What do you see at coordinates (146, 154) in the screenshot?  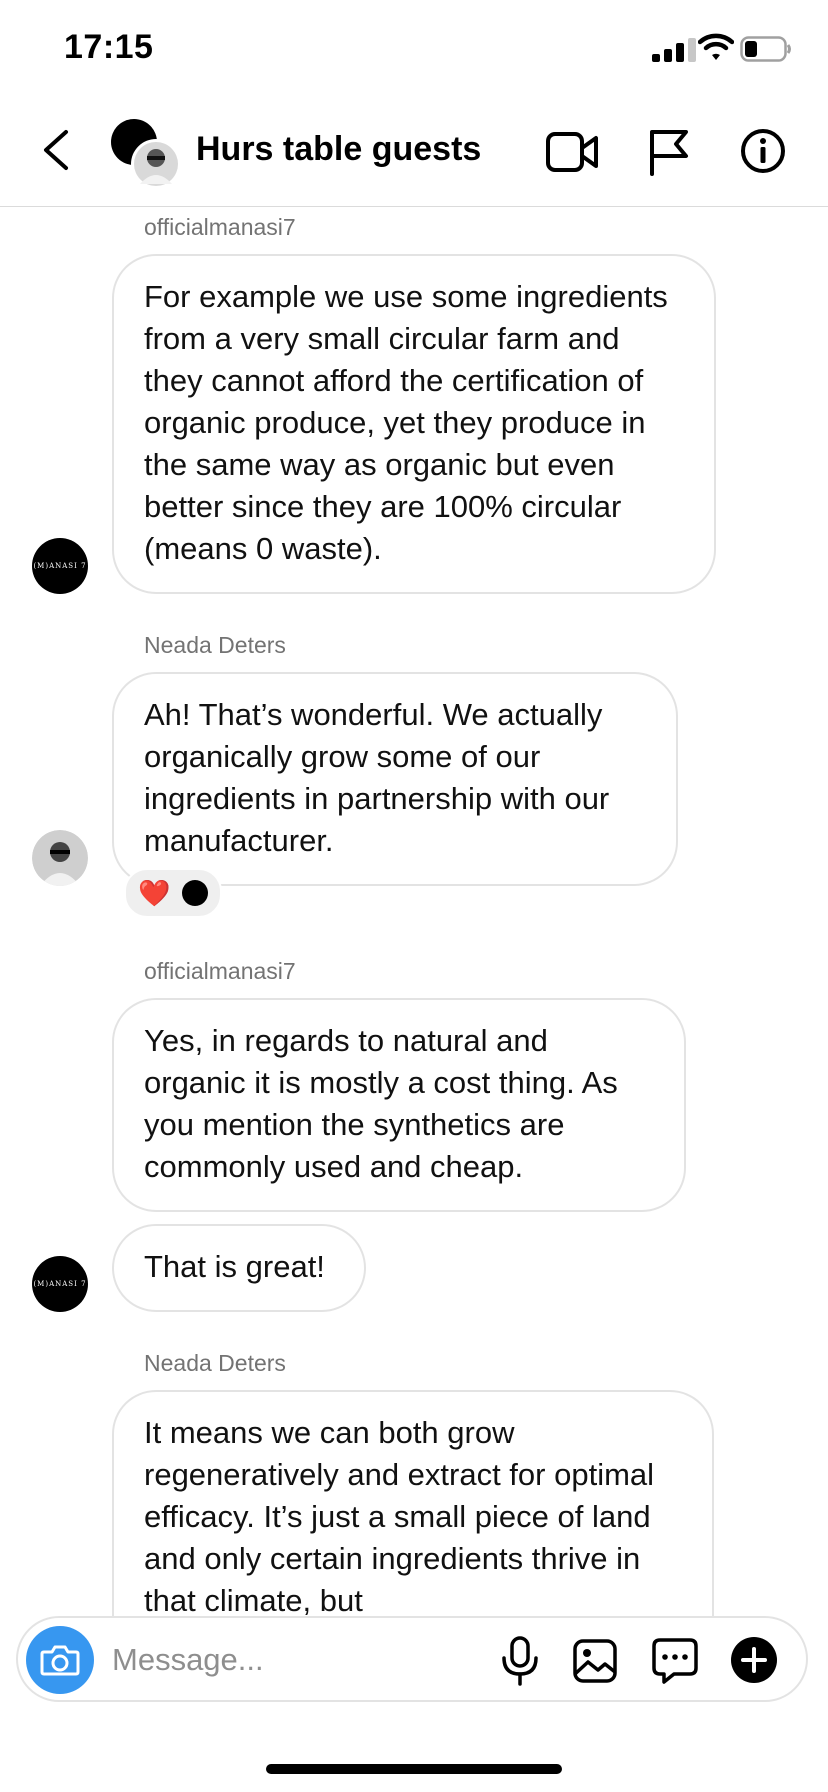 I see `group-avatar` at bounding box center [146, 154].